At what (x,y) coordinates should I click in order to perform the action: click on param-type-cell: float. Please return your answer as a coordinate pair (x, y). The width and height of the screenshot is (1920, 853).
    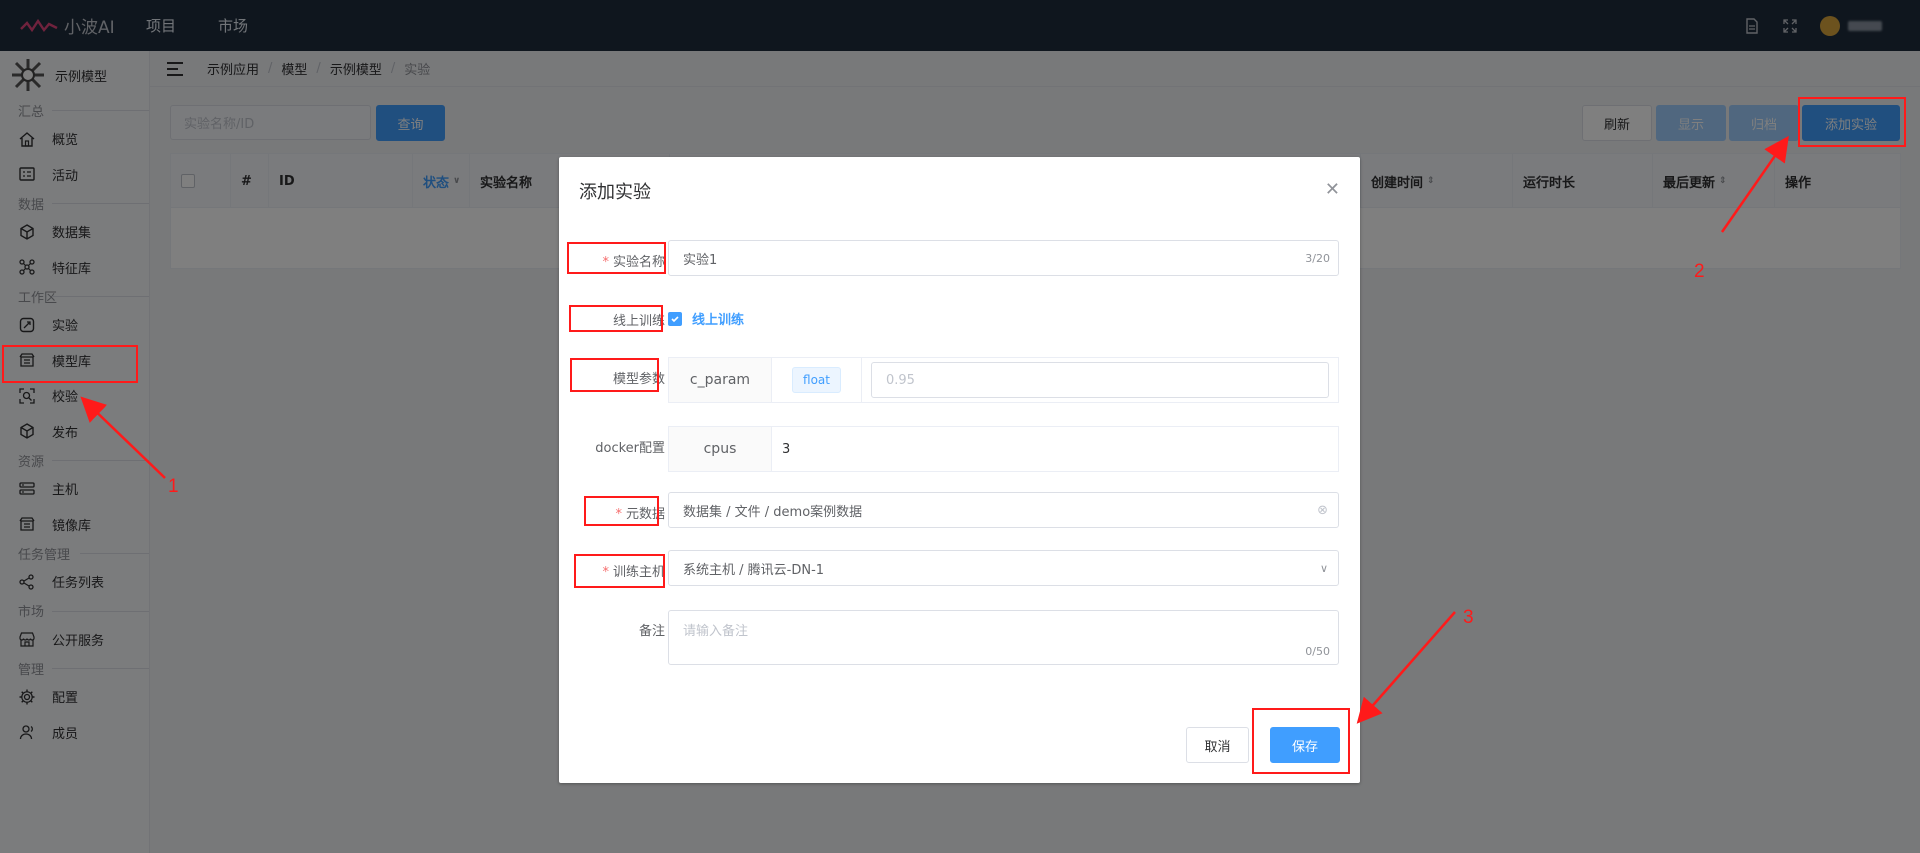
    Looking at the image, I should click on (817, 380).